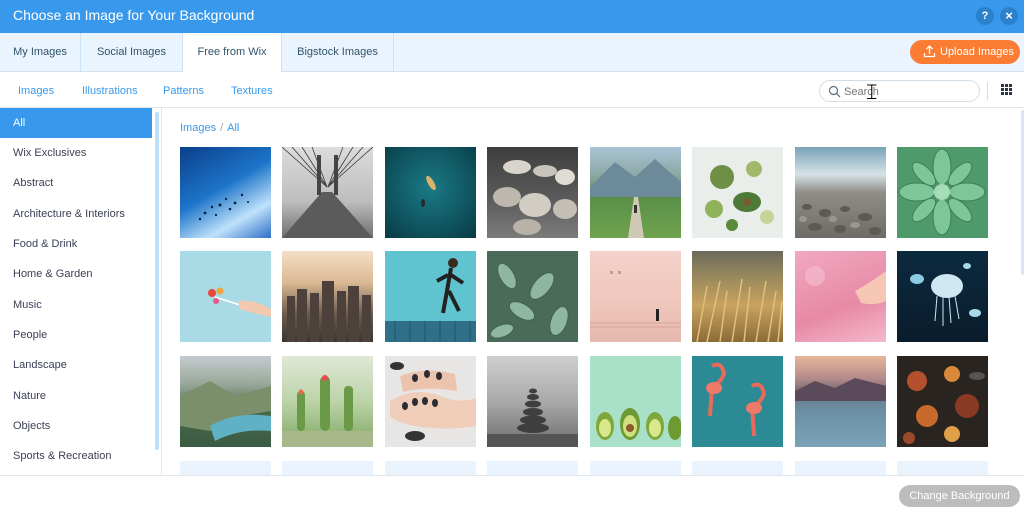 Image resolution: width=1024 pixels, height=510 pixels. What do you see at coordinates (872, 92) in the screenshot?
I see `text-cursor-icon: 𝙸` at bounding box center [872, 92].